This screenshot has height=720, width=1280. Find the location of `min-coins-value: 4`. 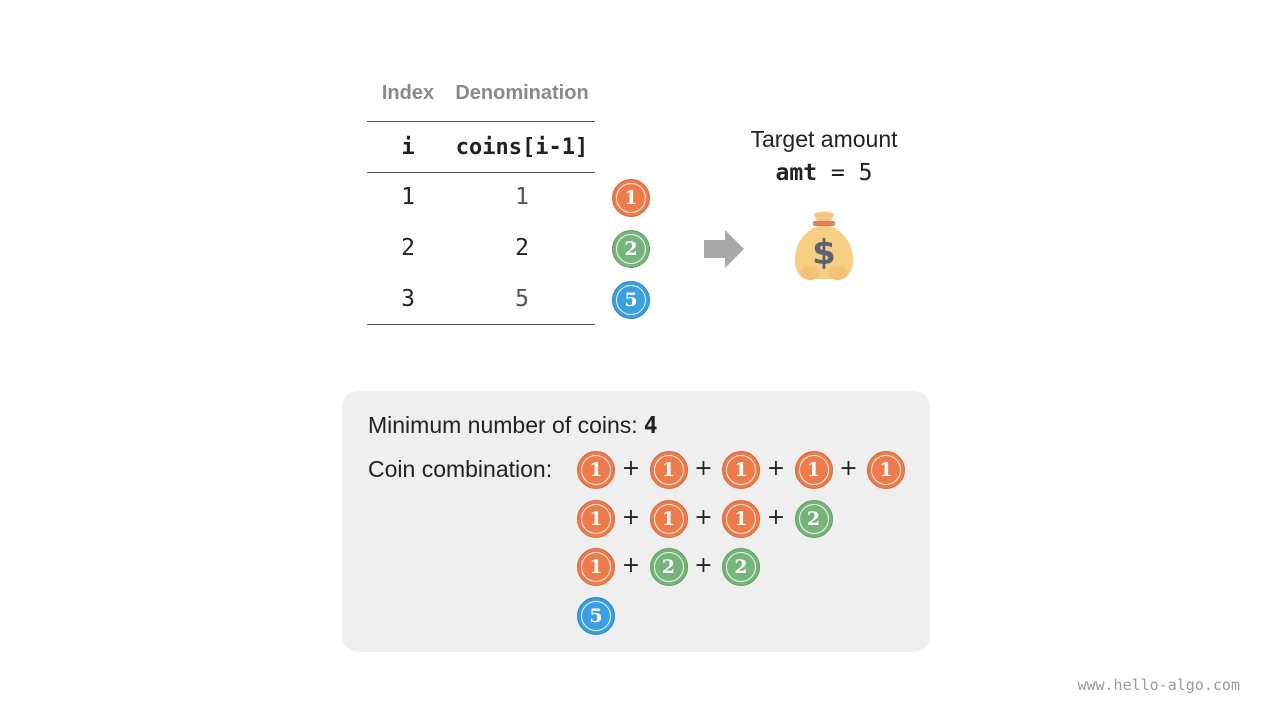

min-coins-value: 4 is located at coordinates (650, 426).